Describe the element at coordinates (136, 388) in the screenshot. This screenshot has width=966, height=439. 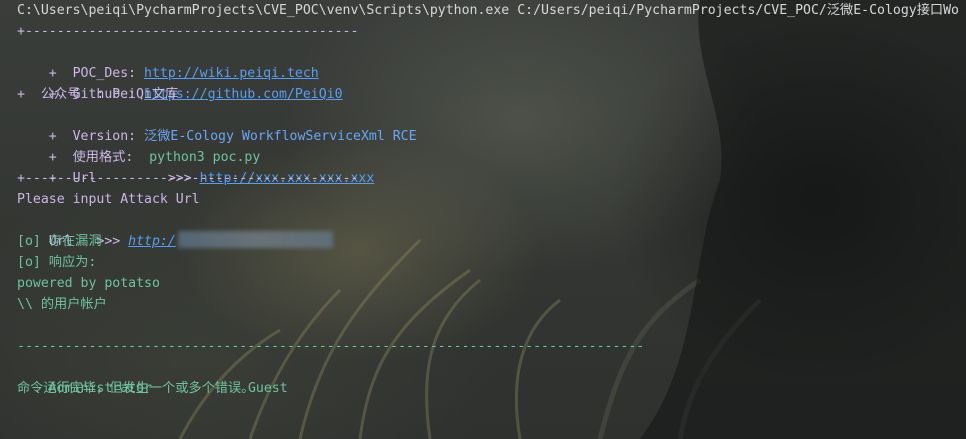
I see `command-result-line: 命令运行完毕，但发生一个或多个错误。` at that location.